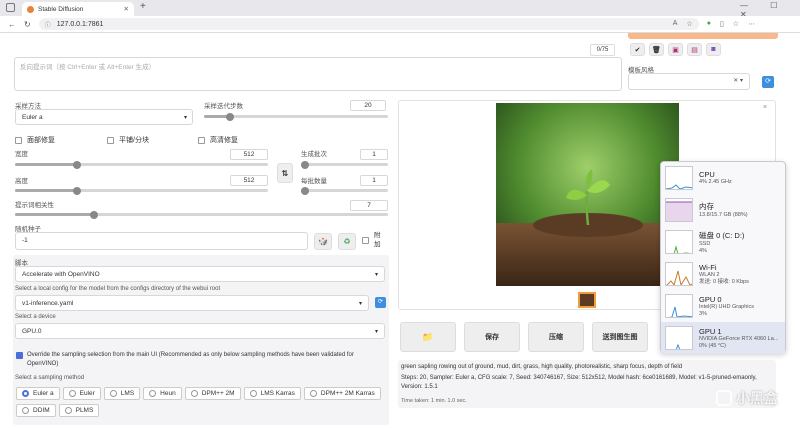  Describe the element at coordinates (723, 210) in the screenshot. I see `tm-memory: 内存 13.8/15.7 GB (88%)` at that location.